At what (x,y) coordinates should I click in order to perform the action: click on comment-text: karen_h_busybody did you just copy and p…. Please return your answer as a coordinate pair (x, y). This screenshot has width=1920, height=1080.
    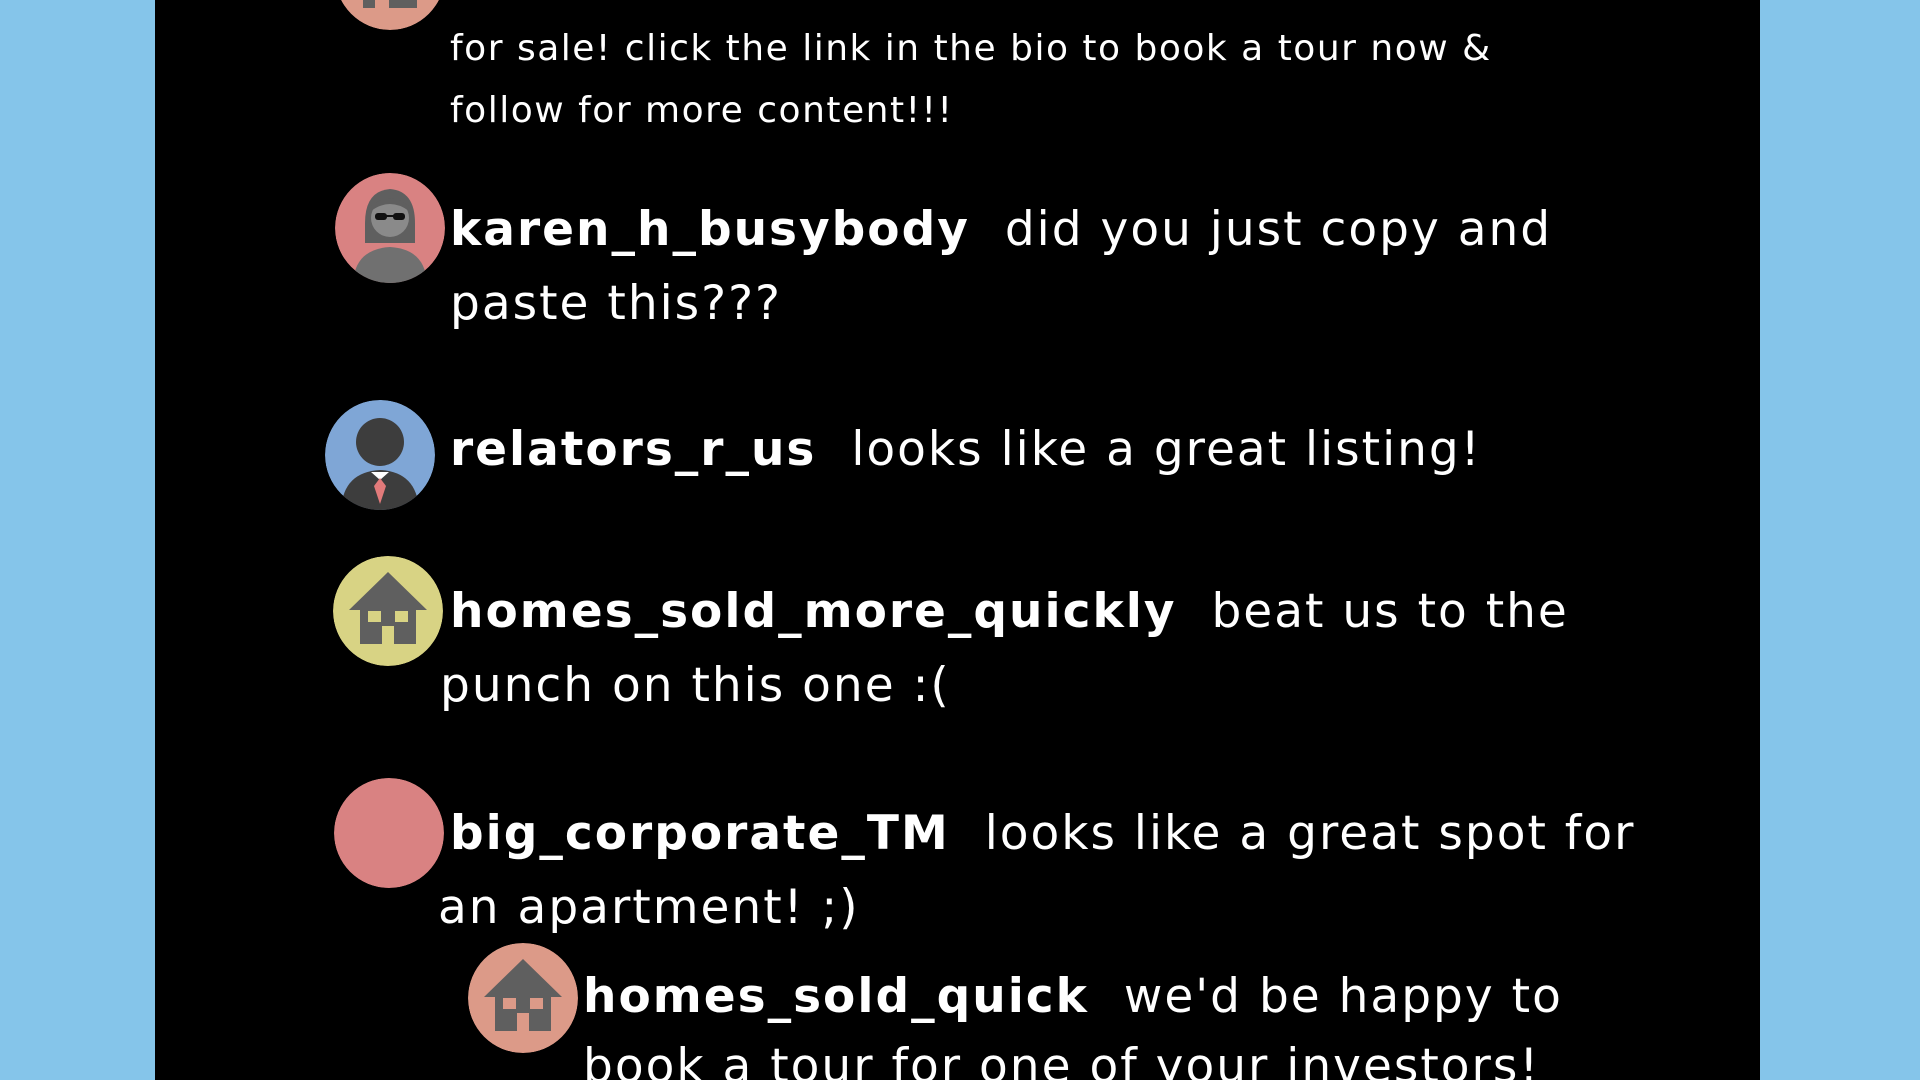
    Looking at the image, I should click on (1040, 267).